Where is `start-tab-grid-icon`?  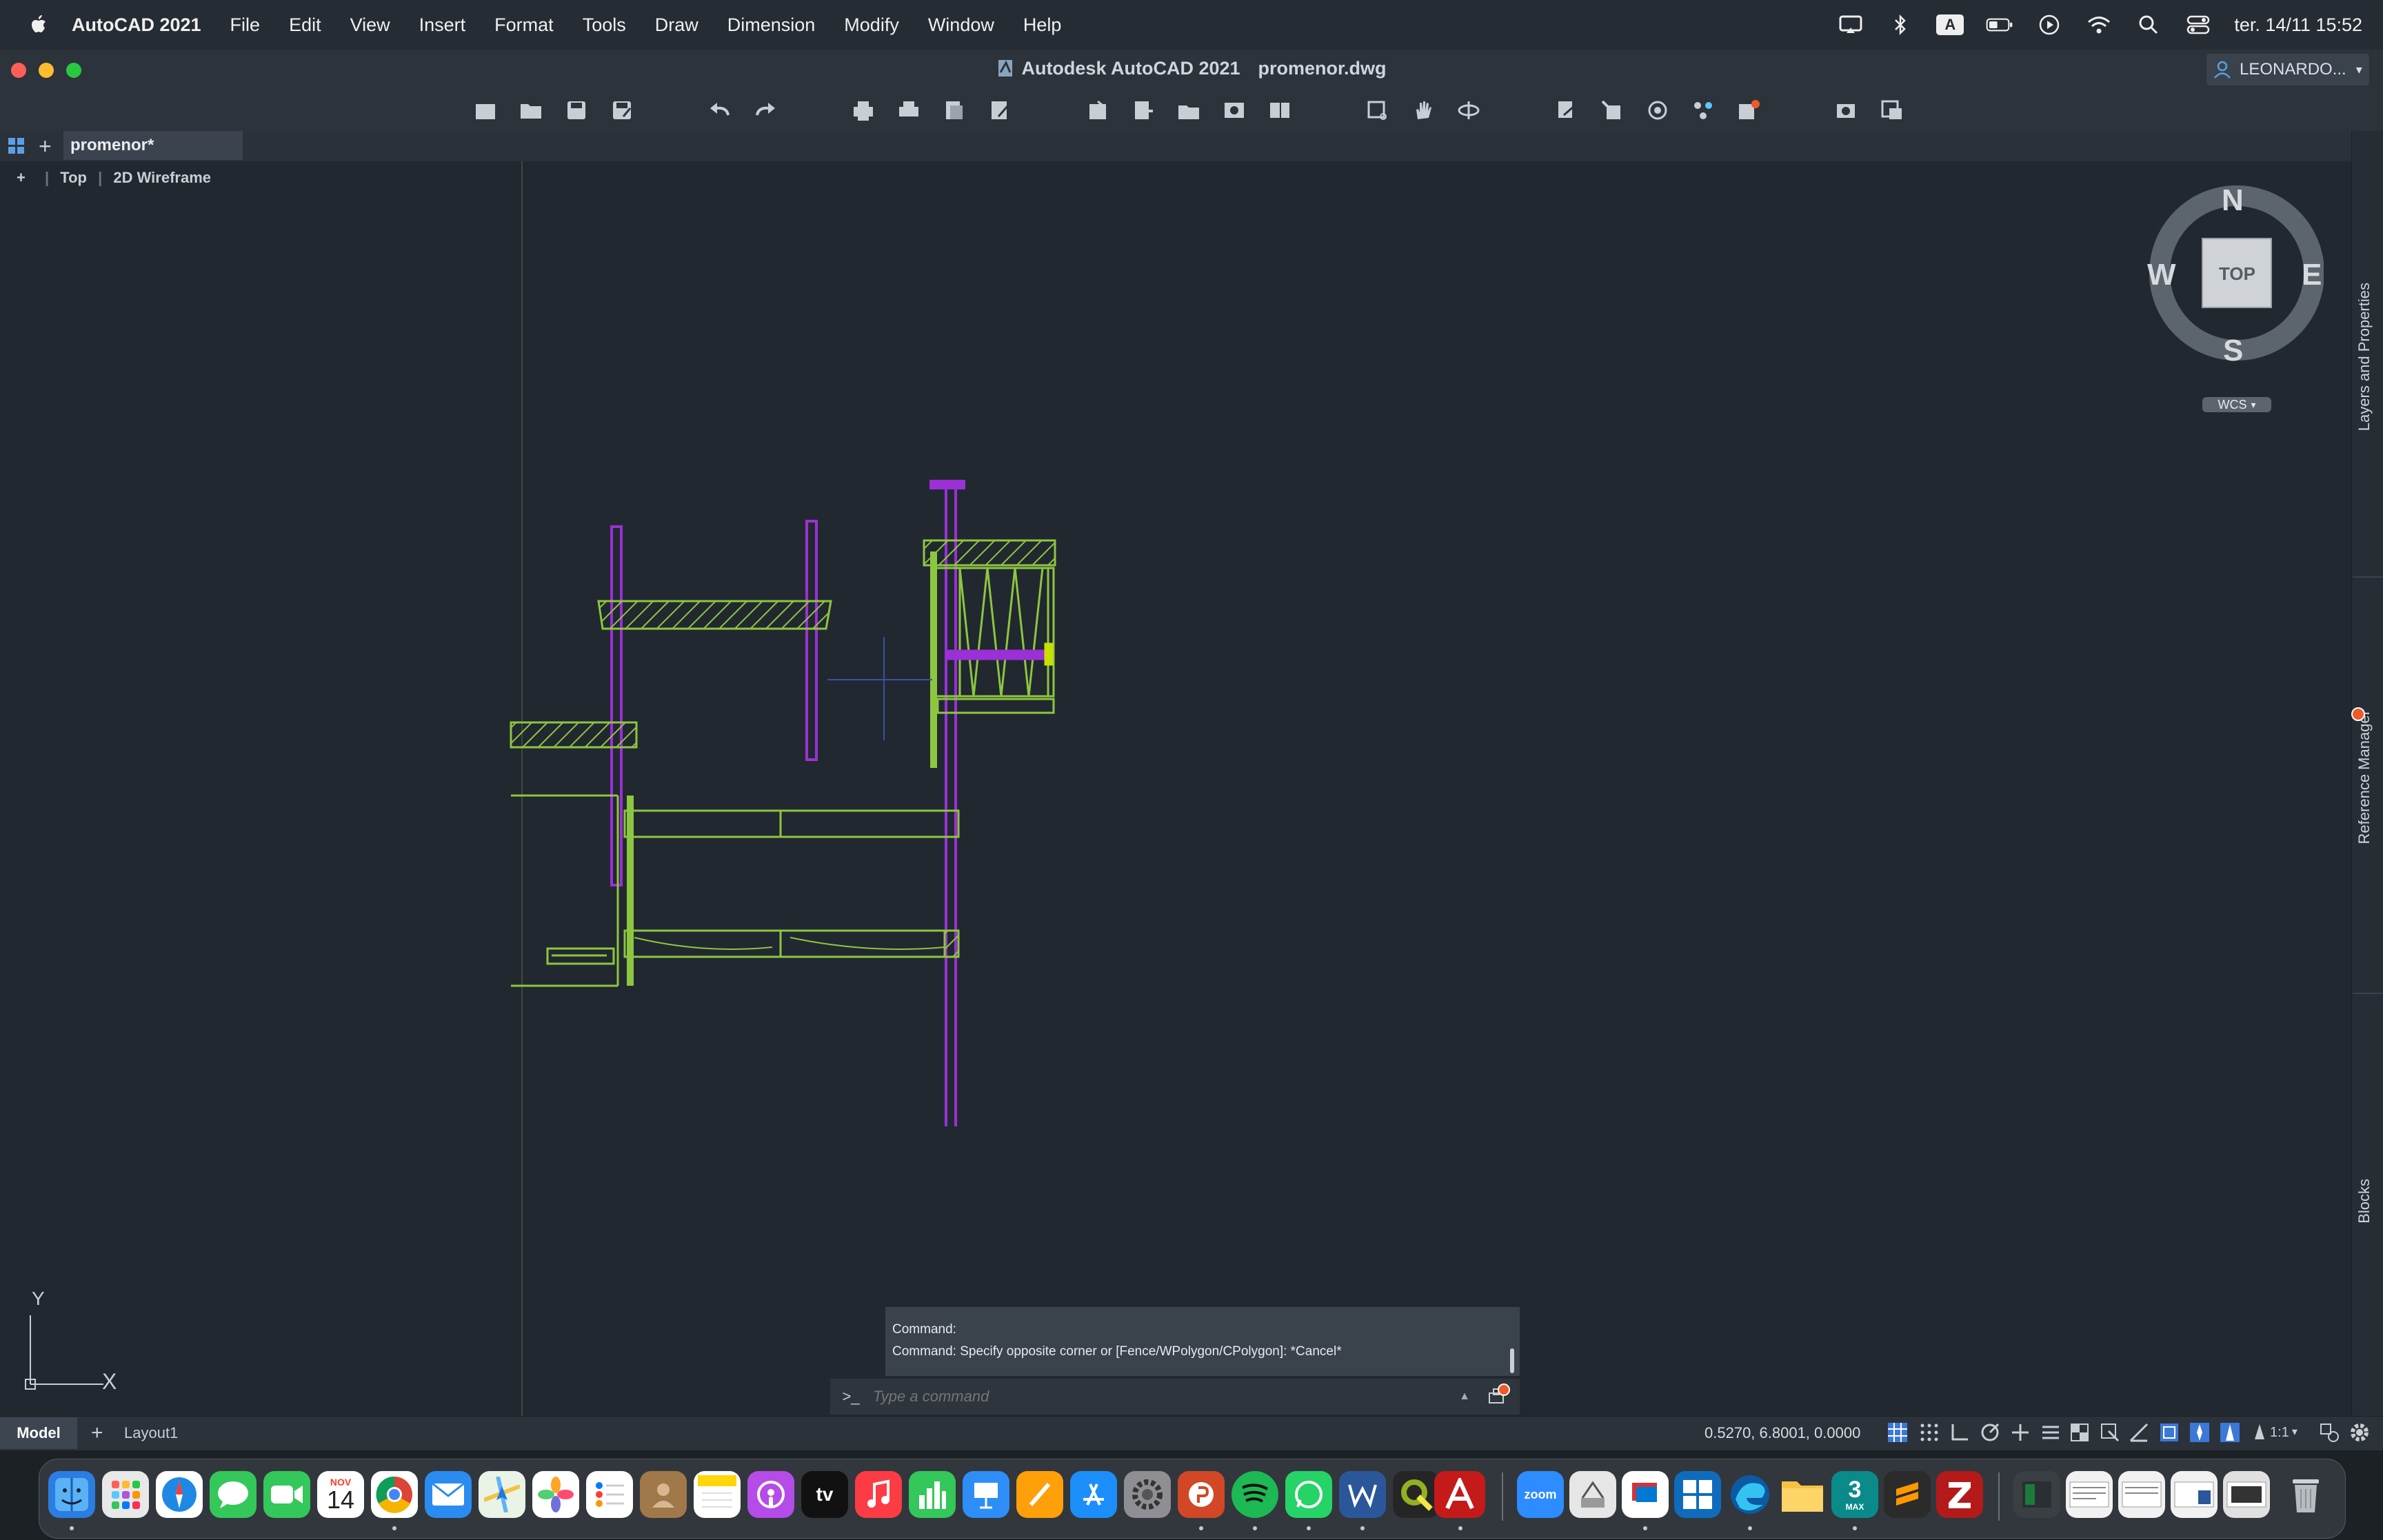
start-tab-grid-icon is located at coordinates (16, 148).